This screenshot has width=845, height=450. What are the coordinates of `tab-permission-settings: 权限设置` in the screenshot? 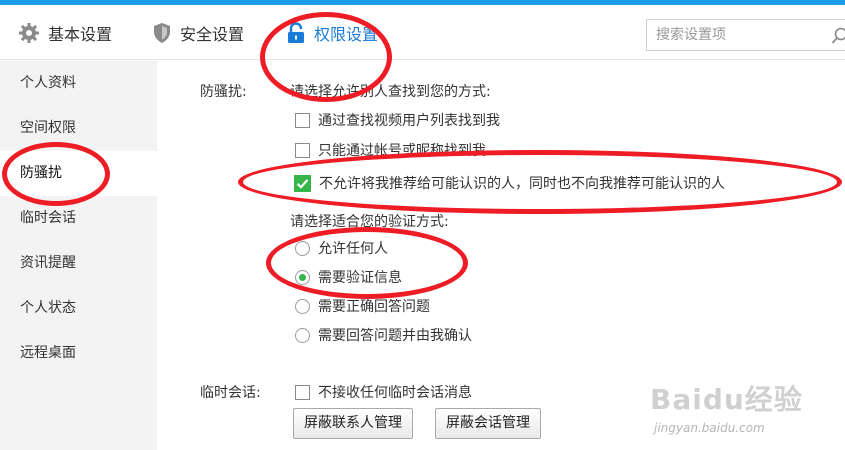 It's located at (332, 32).